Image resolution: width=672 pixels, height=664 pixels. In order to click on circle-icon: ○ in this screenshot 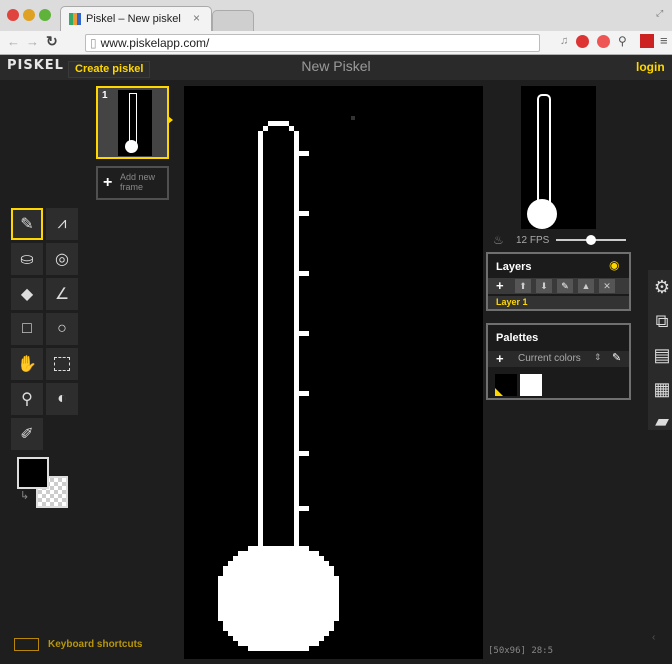, I will do `click(62, 328)`.